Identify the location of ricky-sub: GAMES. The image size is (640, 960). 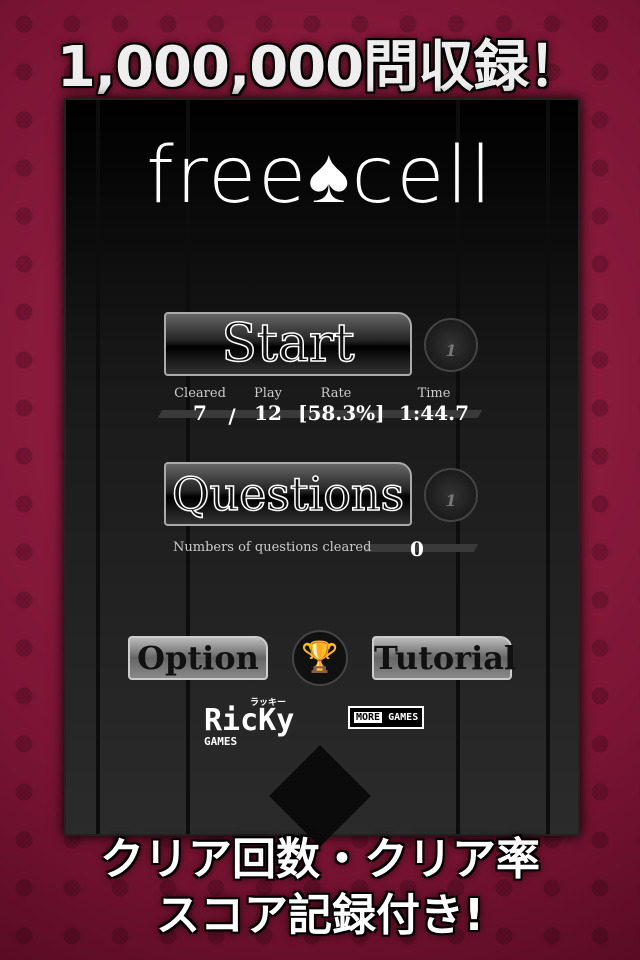
(221, 741).